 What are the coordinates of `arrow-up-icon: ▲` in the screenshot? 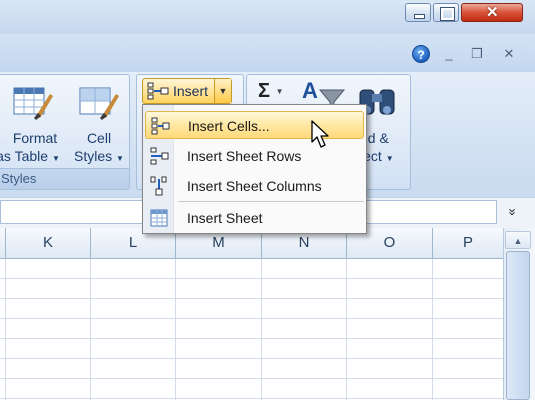 It's located at (518, 241).